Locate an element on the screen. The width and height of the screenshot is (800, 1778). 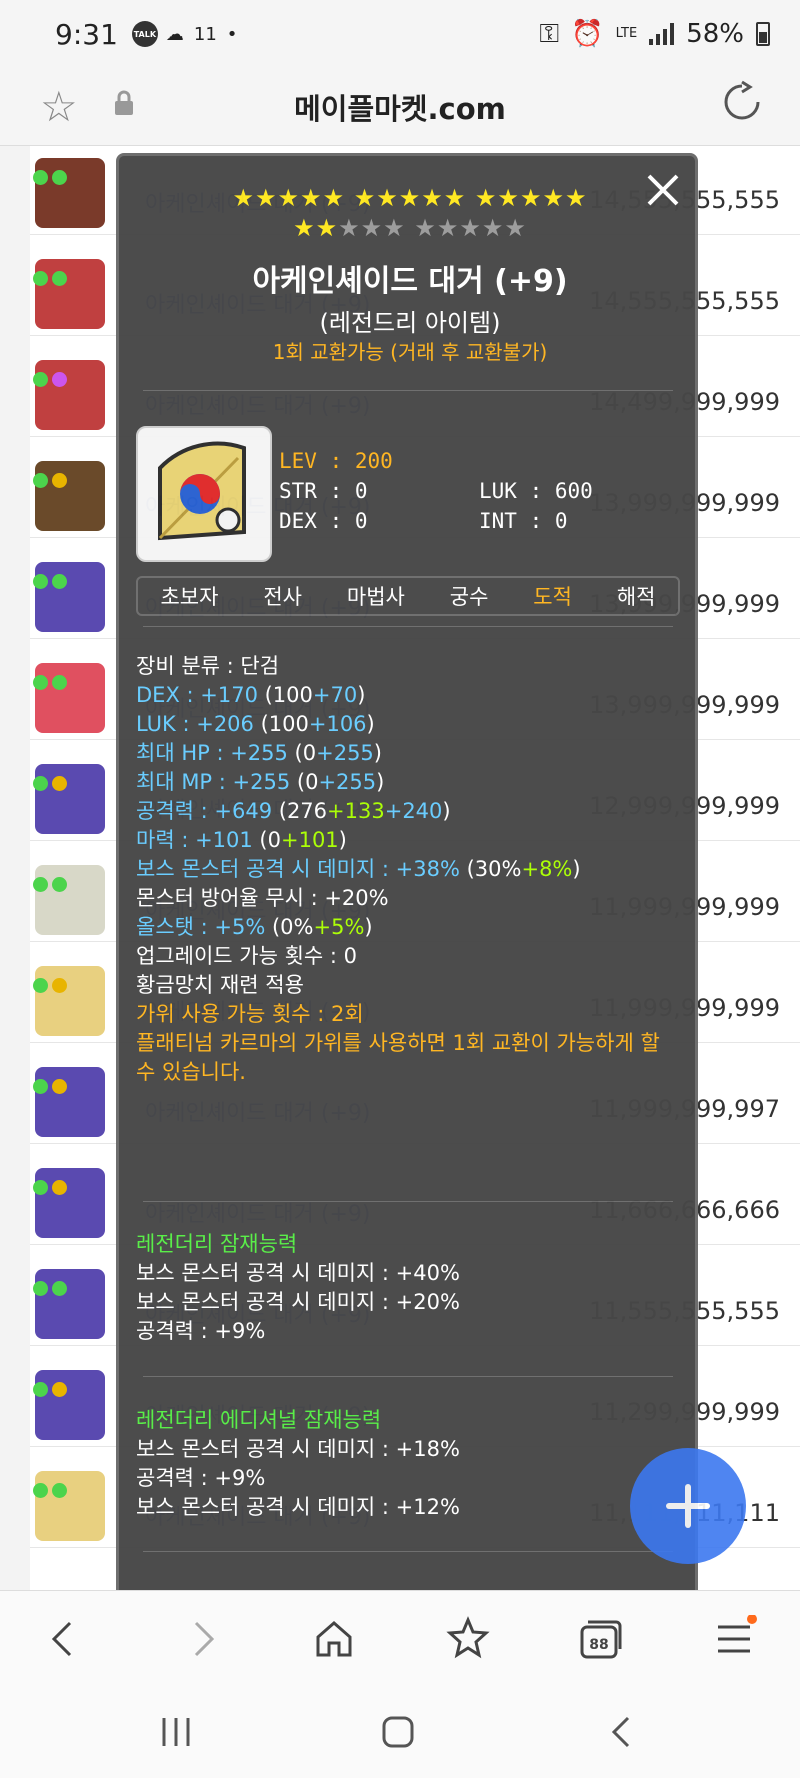
exchange-info: 1회 교환가능 (거래 후 교환불가) is located at coordinates (410, 352).